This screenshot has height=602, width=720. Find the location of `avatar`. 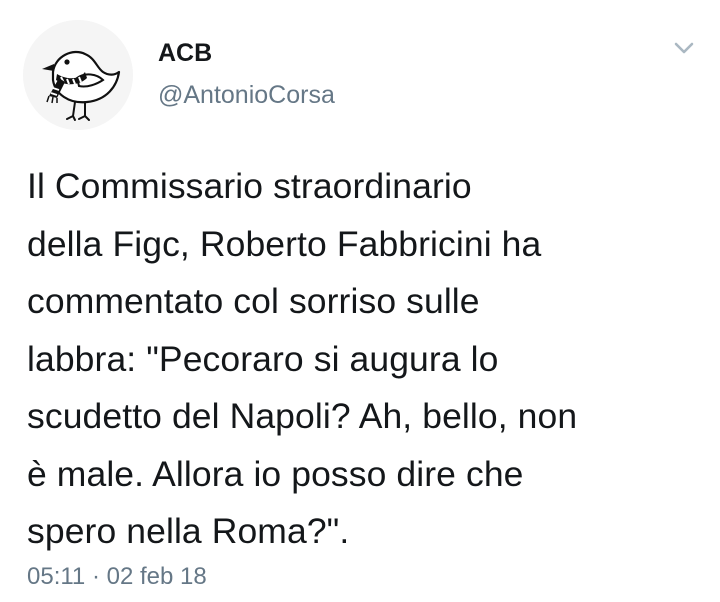

avatar is located at coordinates (78, 75).